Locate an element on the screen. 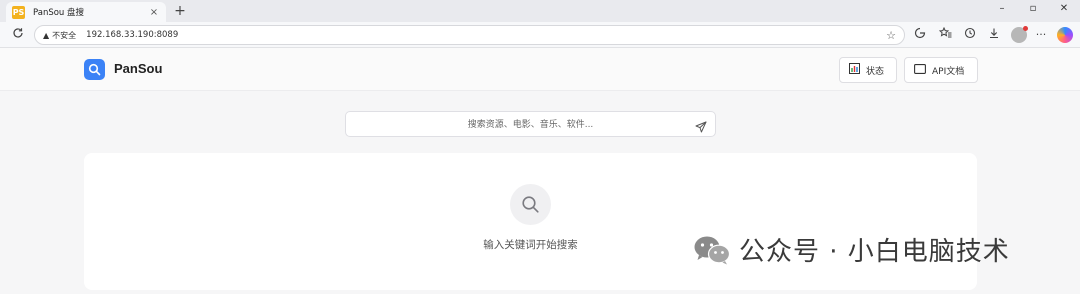 This screenshot has height=294, width=1080. download-icon is located at coordinates (994, 35).